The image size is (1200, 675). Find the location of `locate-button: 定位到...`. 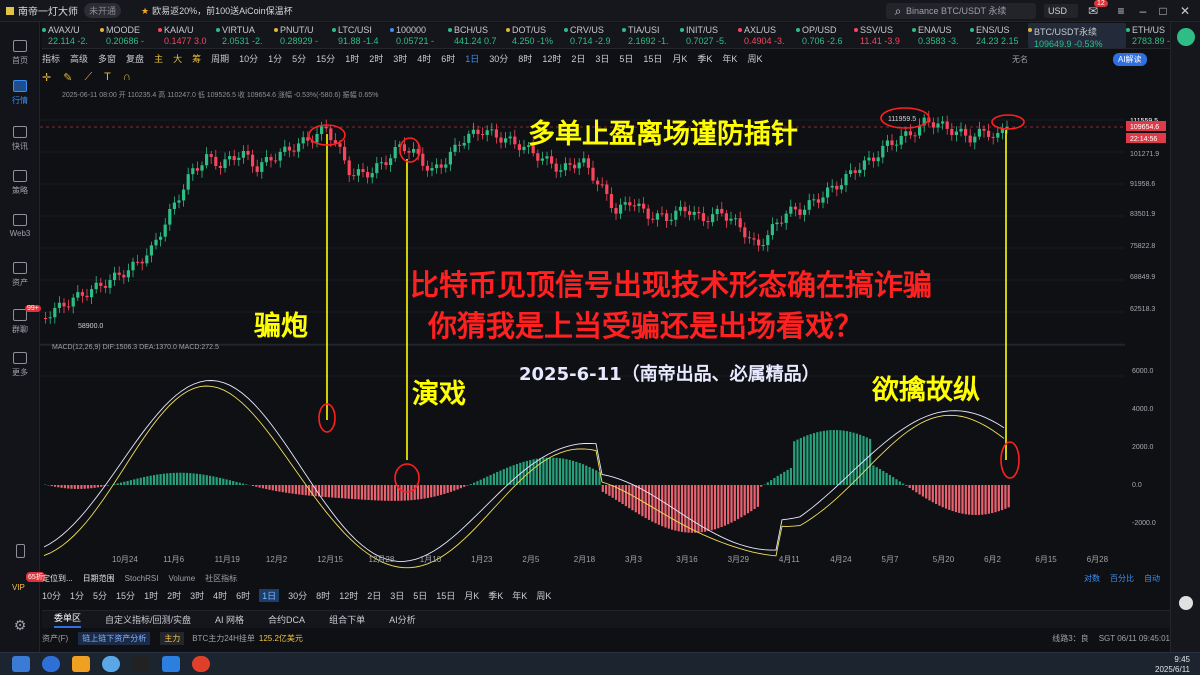

locate-button: 定位到... is located at coordinates (57, 578).